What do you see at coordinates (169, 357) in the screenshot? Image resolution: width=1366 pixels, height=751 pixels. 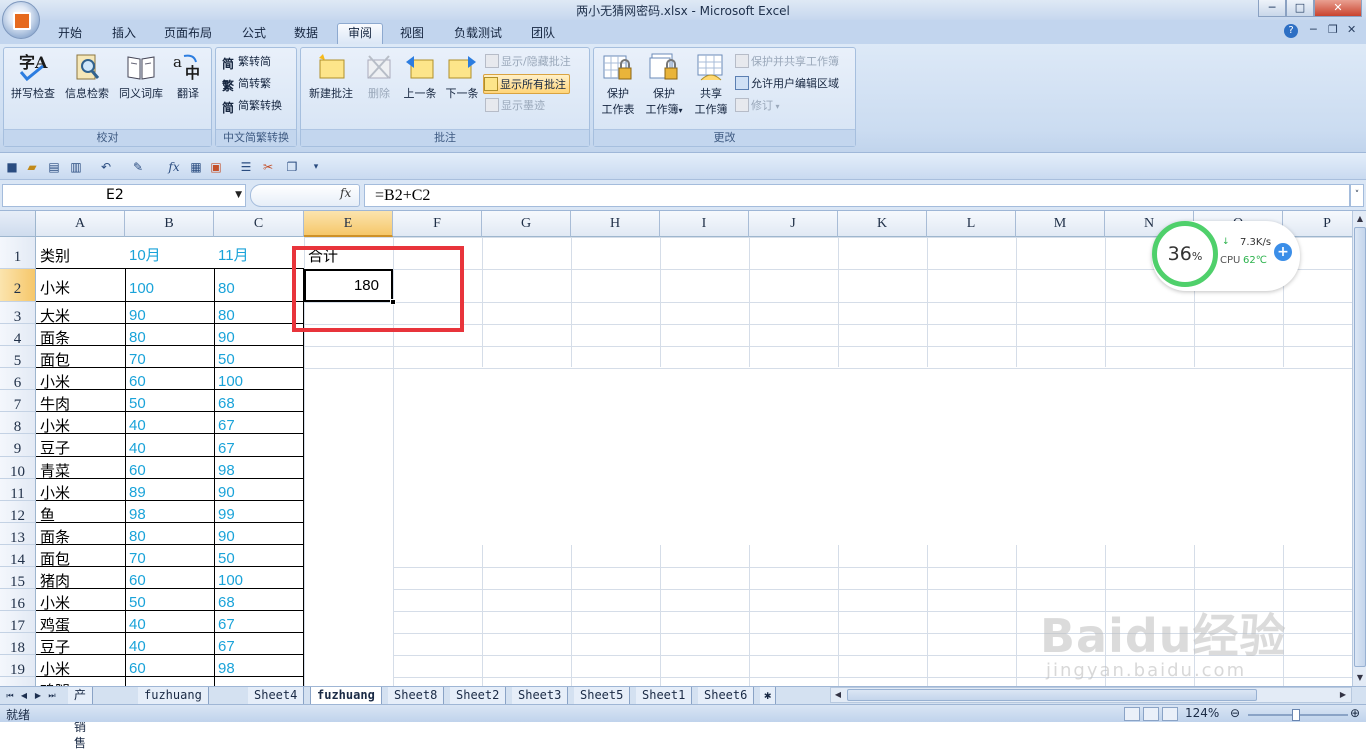 I see `cell-b5: 70` at bounding box center [169, 357].